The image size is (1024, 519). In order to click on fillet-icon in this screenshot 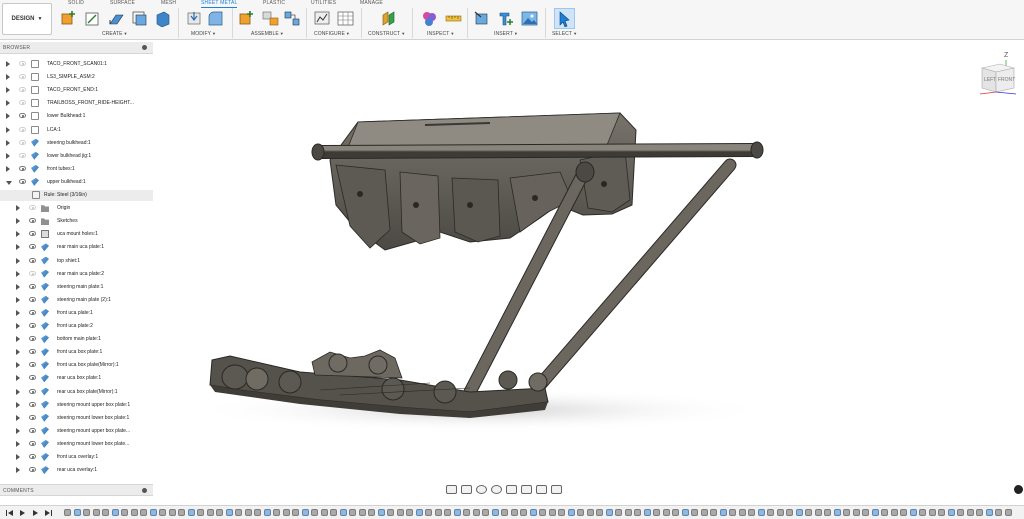, I will do `click(215, 18)`.